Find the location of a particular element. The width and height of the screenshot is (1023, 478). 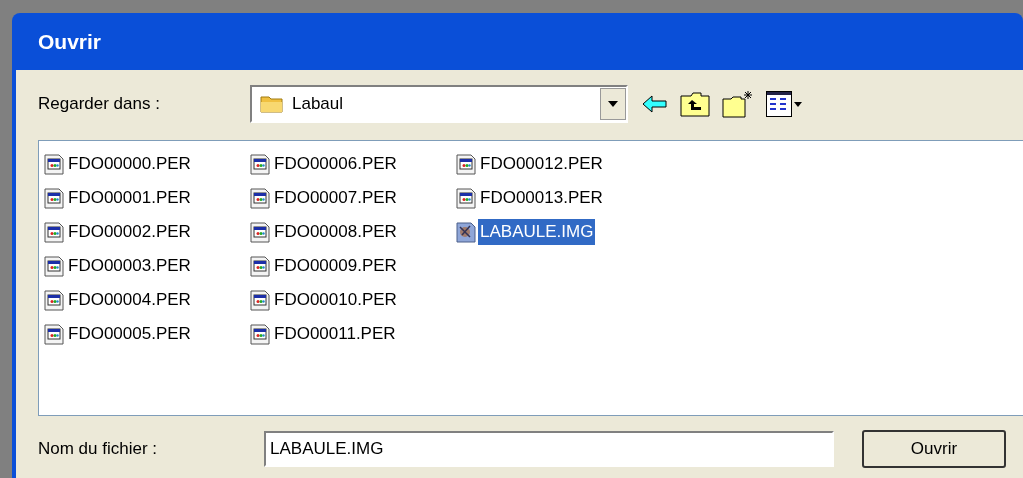

file-name: FDO00006.PER is located at coordinates (335, 164).